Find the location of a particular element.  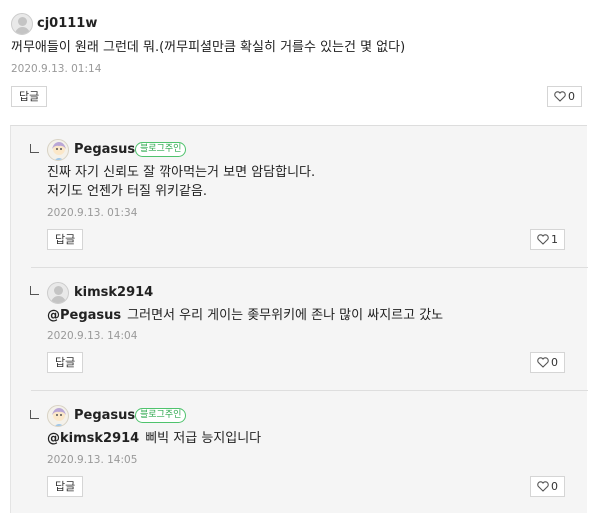

reply-date: 2020.9.13. 01:34 is located at coordinates (92, 213).